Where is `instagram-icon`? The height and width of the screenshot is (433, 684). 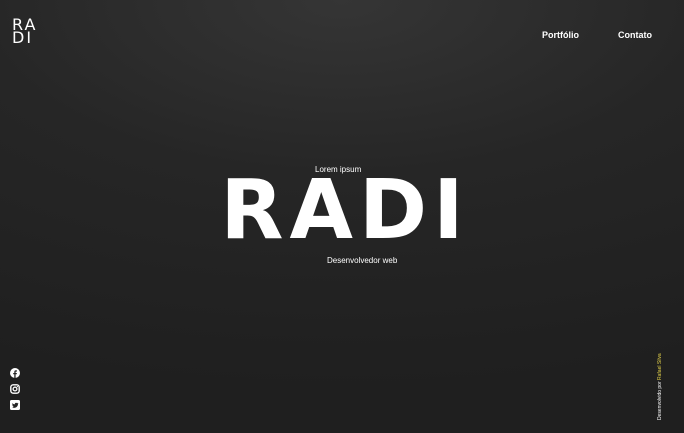 instagram-icon is located at coordinates (15, 387).